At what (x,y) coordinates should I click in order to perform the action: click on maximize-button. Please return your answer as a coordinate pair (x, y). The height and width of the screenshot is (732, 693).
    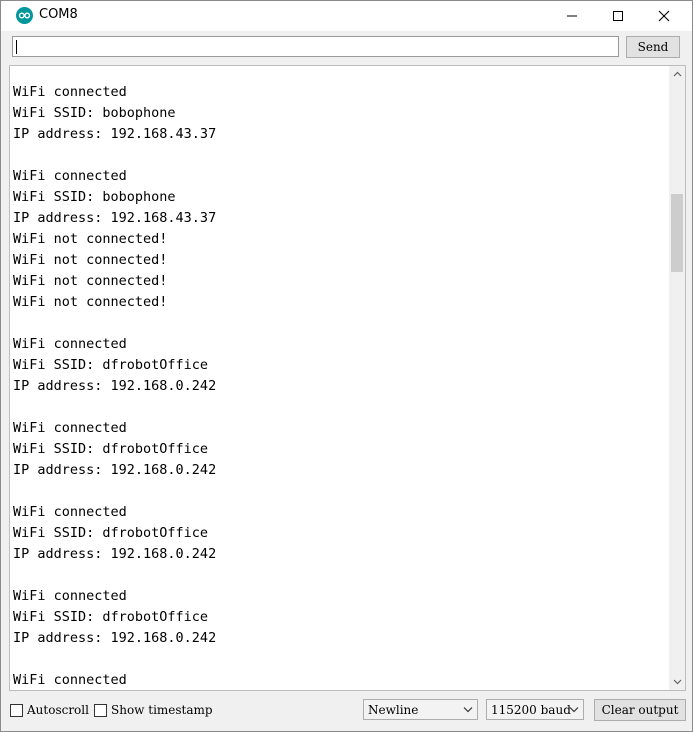
    Looking at the image, I should click on (618, 16).